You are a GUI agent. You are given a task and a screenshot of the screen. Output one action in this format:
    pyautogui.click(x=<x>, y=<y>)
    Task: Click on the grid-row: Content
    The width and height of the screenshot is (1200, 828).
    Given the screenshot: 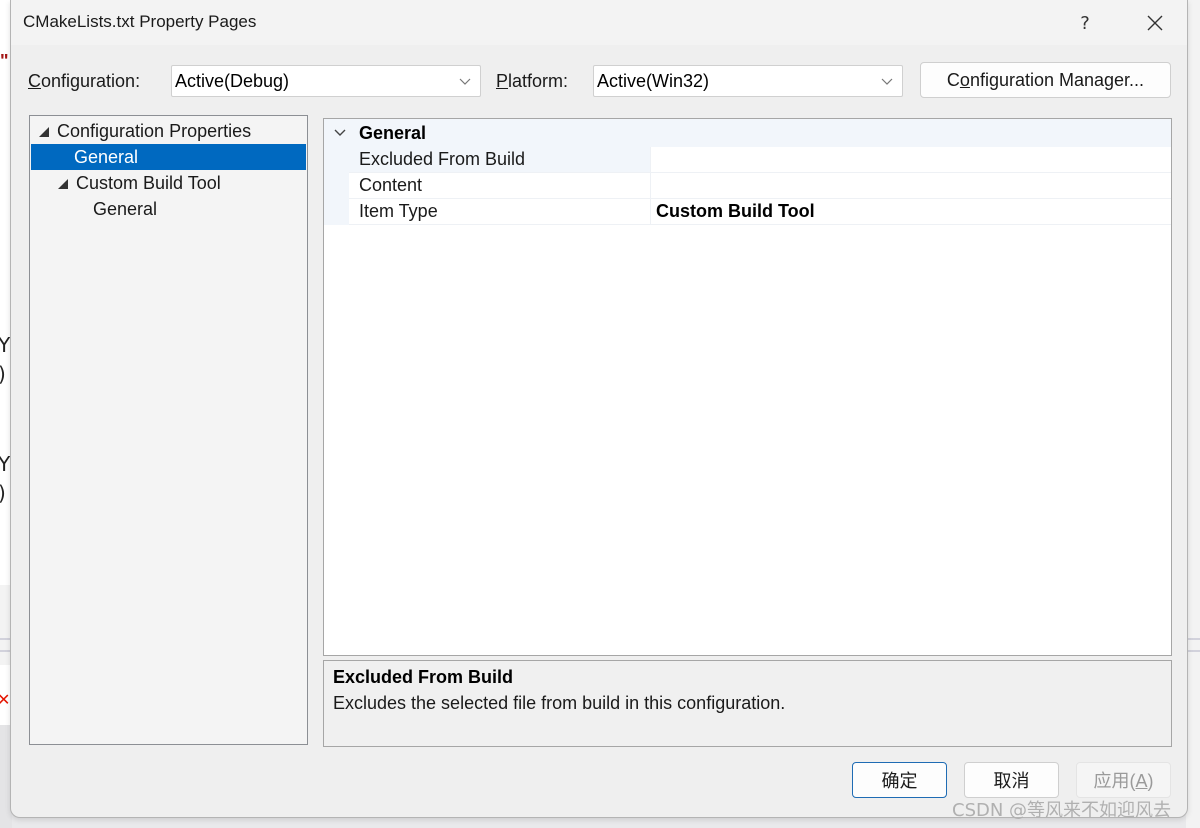 What is the action you would take?
    pyautogui.click(x=747, y=186)
    